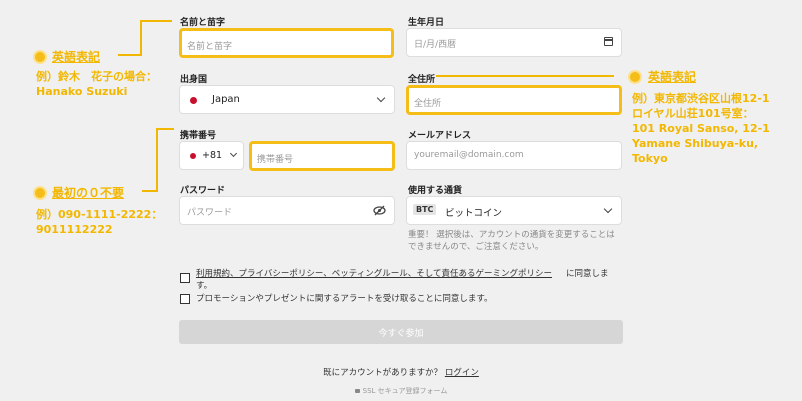 This screenshot has width=802, height=401. I want to click on annotation-text: 例）090-1111-2222：, so click(99, 214).